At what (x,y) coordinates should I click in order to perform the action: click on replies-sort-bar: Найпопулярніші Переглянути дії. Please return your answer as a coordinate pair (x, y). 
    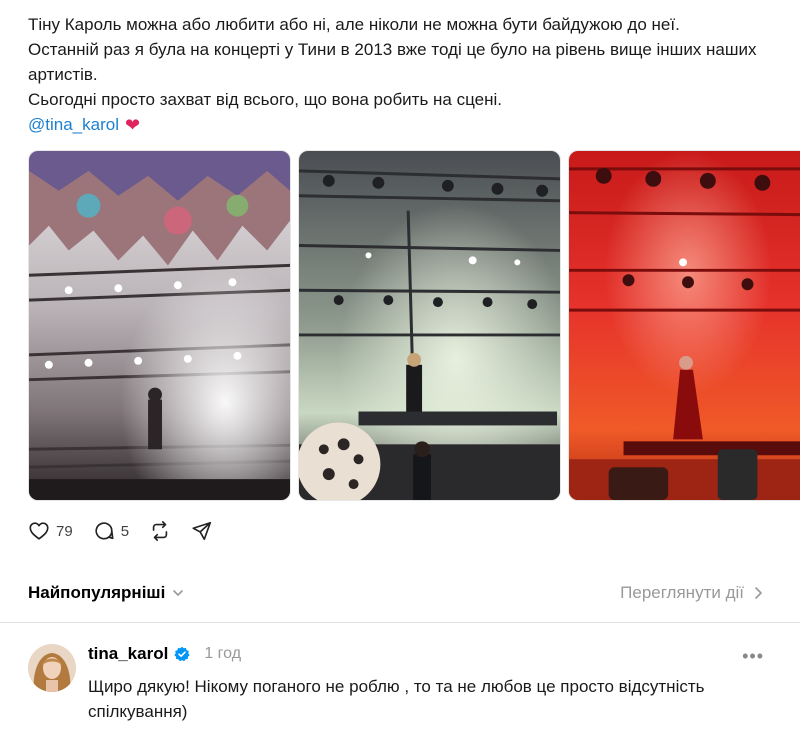
    Looking at the image, I should click on (400, 593).